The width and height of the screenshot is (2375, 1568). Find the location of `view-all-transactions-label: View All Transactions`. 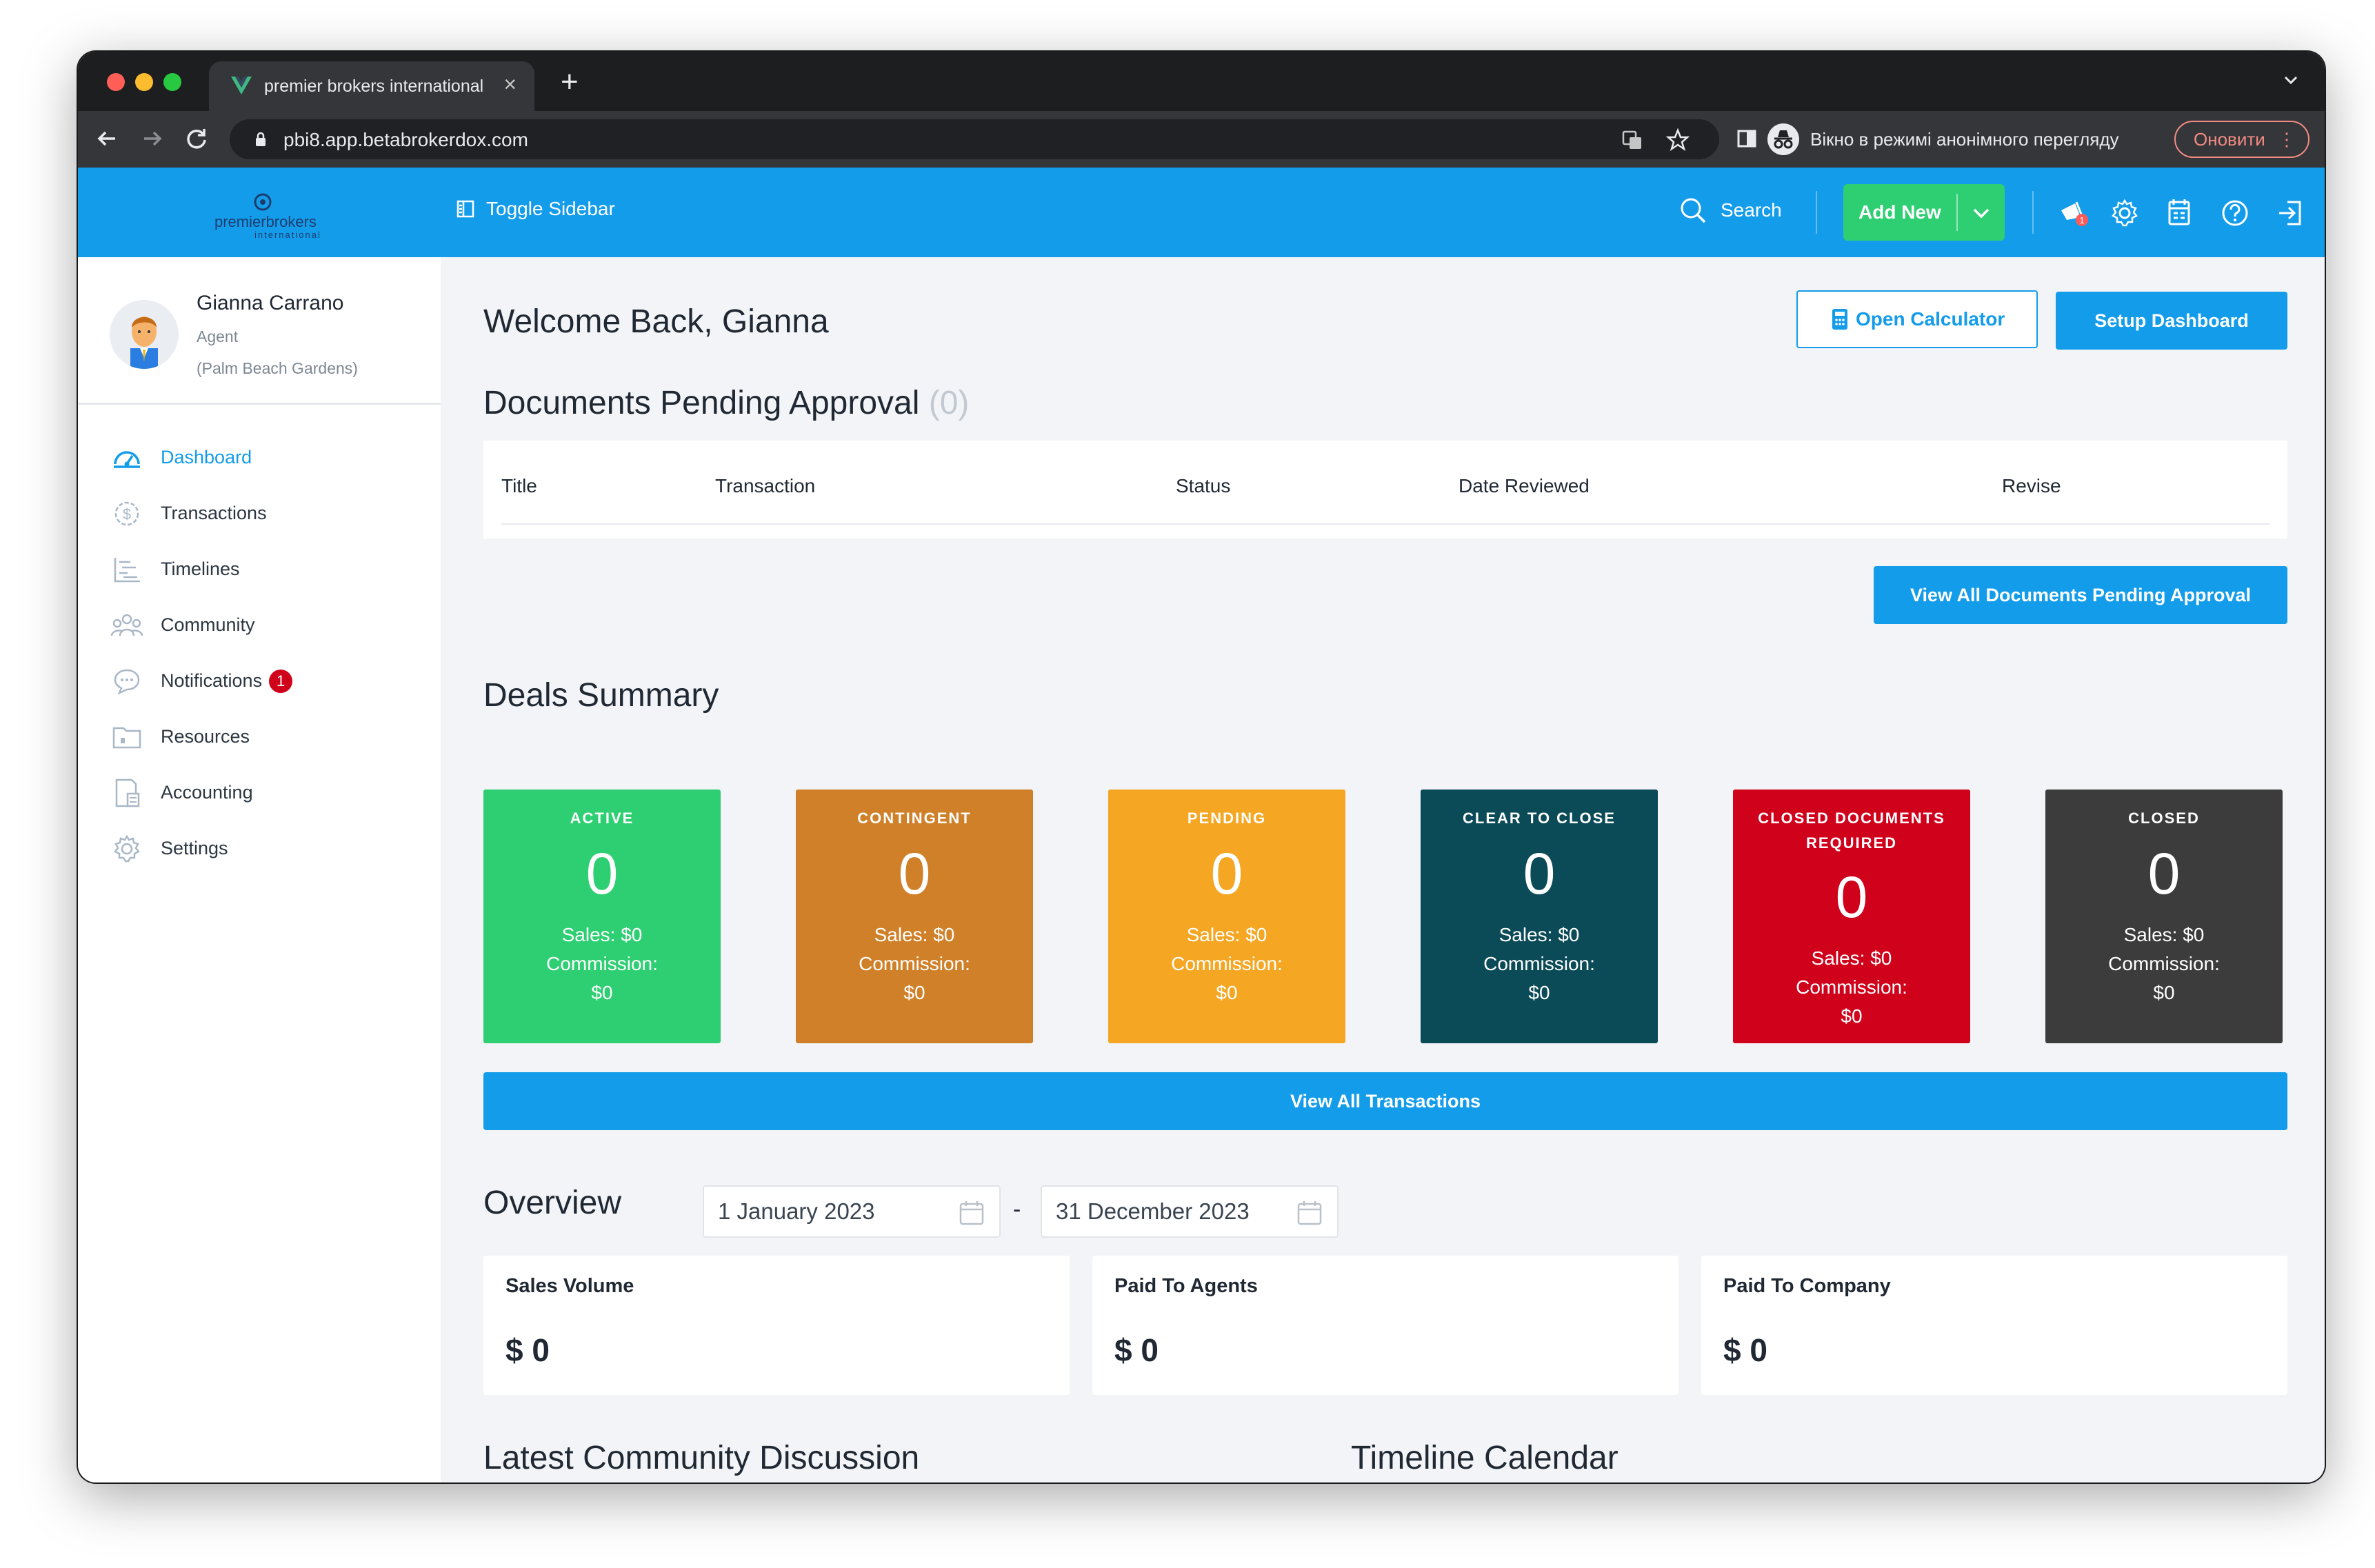

view-all-transactions-label: View All Transactions is located at coordinates (1385, 1101).